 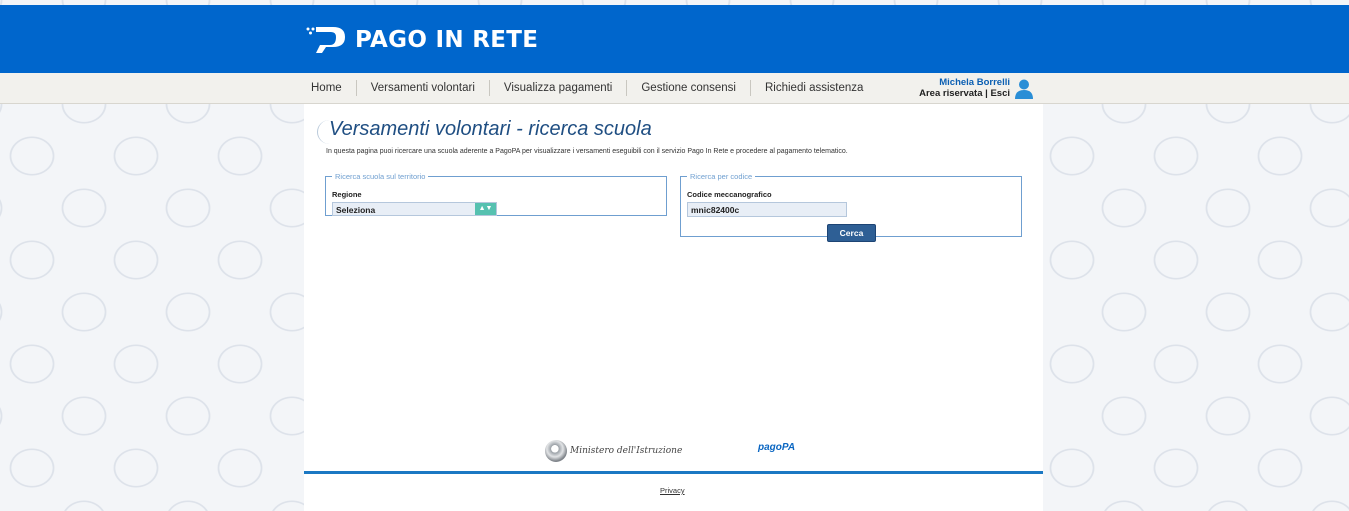 What do you see at coordinates (380, 176) in the screenshot?
I see `territory-search-legend: Ricerca scuola sul territorio` at bounding box center [380, 176].